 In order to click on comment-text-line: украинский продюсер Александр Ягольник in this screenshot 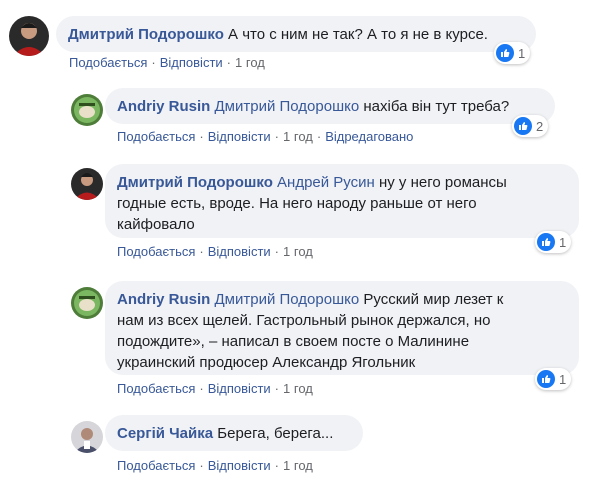, I will do `click(266, 362)`.